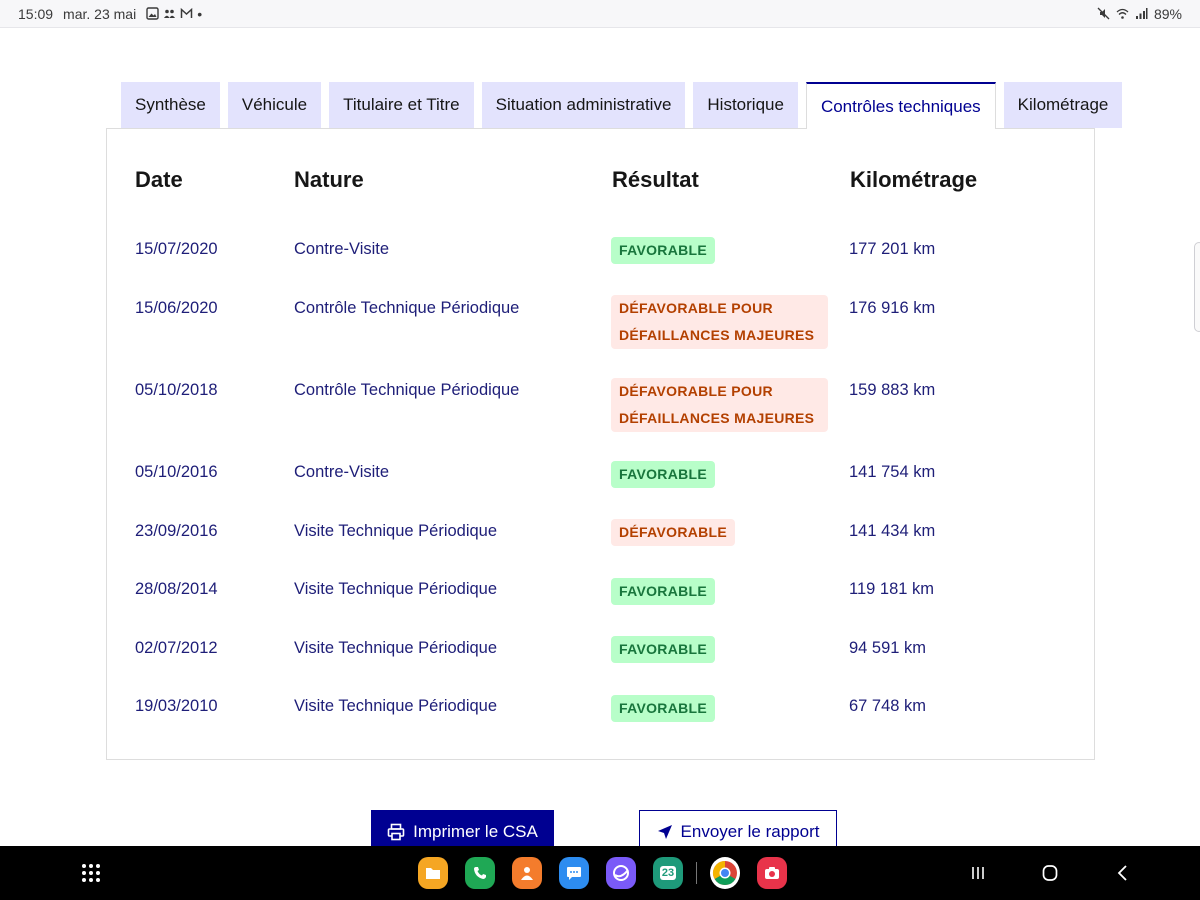  Describe the element at coordinates (655, 179) in the screenshot. I see `column-header-result: Résultat` at that location.